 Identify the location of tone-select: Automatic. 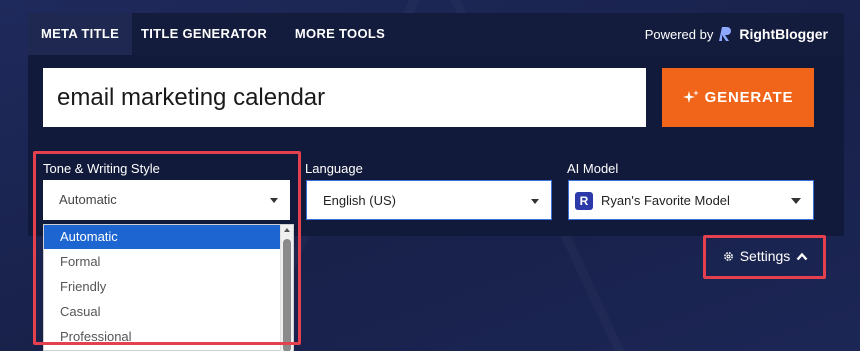
(166, 200).